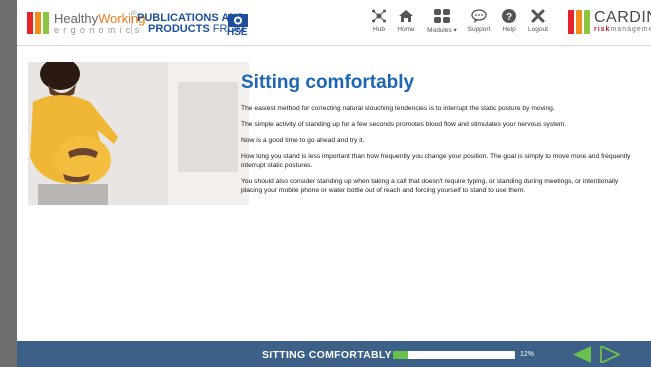  I want to click on nav-help: ? Help, so click(509, 24).